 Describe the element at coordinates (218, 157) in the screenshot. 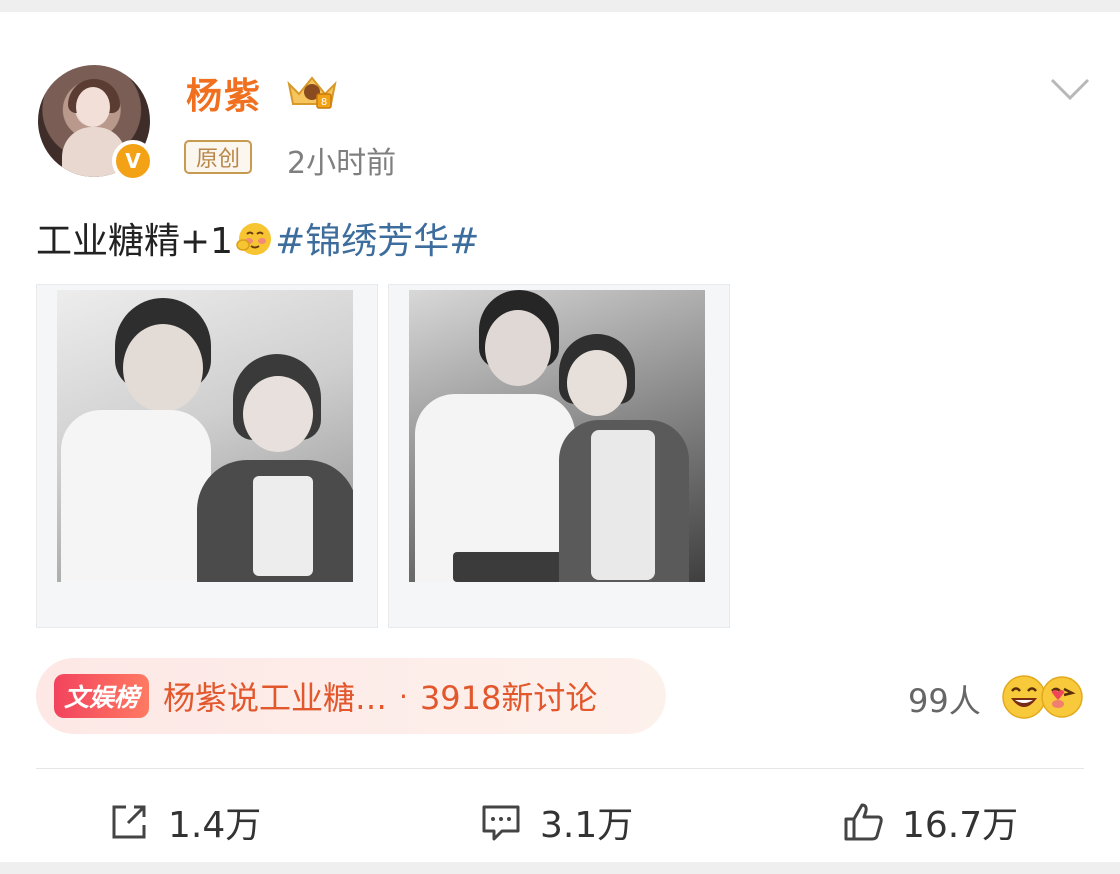

I see `original-tag: 原创` at that location.